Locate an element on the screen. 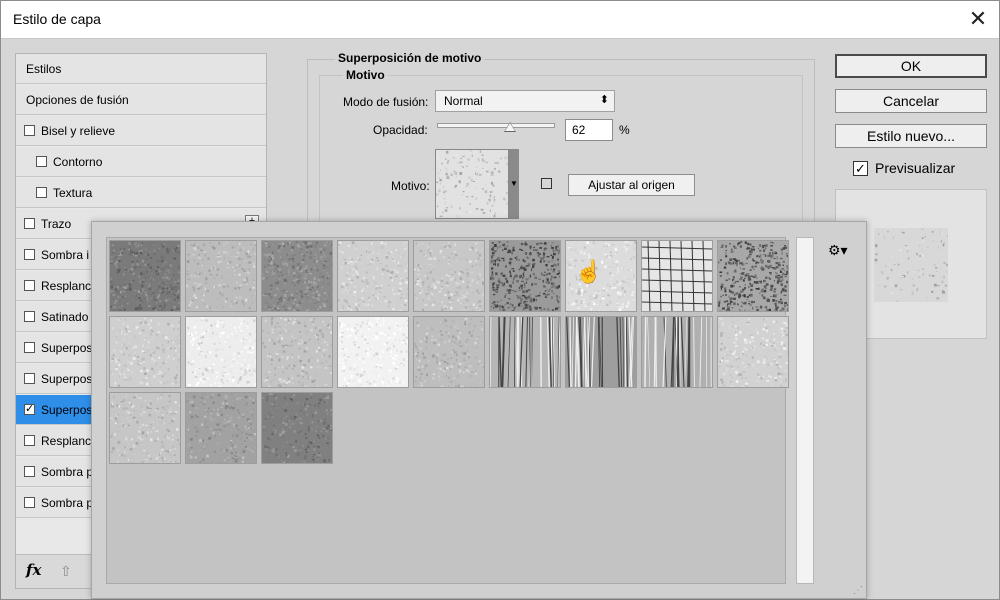 The image size is (1000, 600). opacity-unit: % is located at coordinates (624, 130).